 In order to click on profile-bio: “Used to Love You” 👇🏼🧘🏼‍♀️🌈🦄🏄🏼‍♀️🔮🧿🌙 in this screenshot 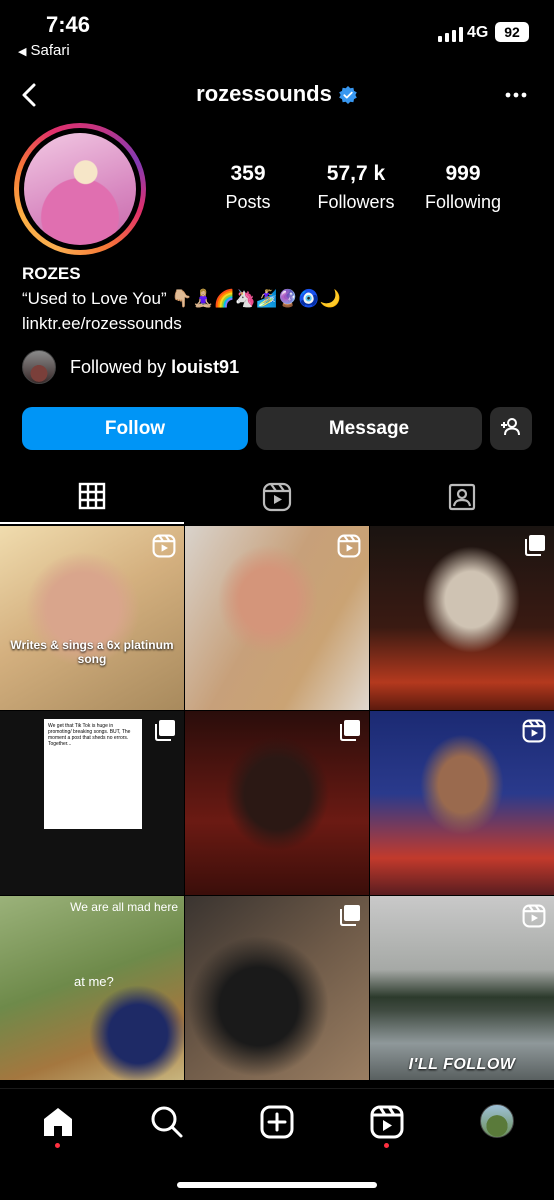, I will do `click(181, 298)`.